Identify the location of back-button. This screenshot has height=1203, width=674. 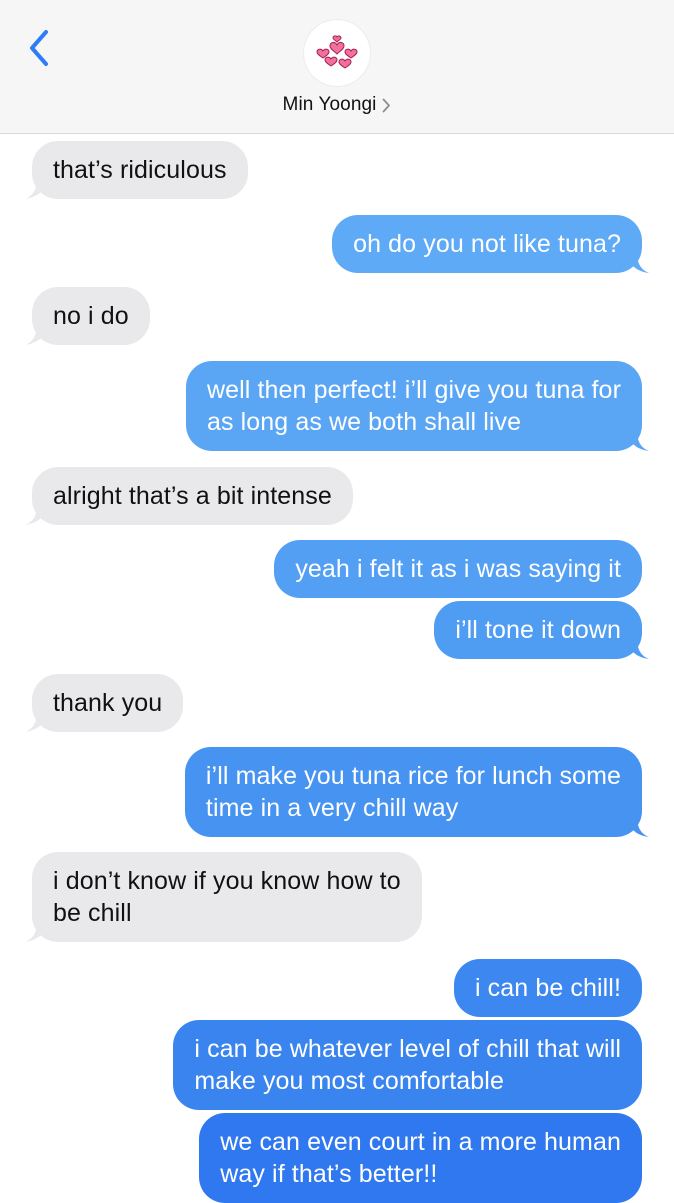
(39, 48).